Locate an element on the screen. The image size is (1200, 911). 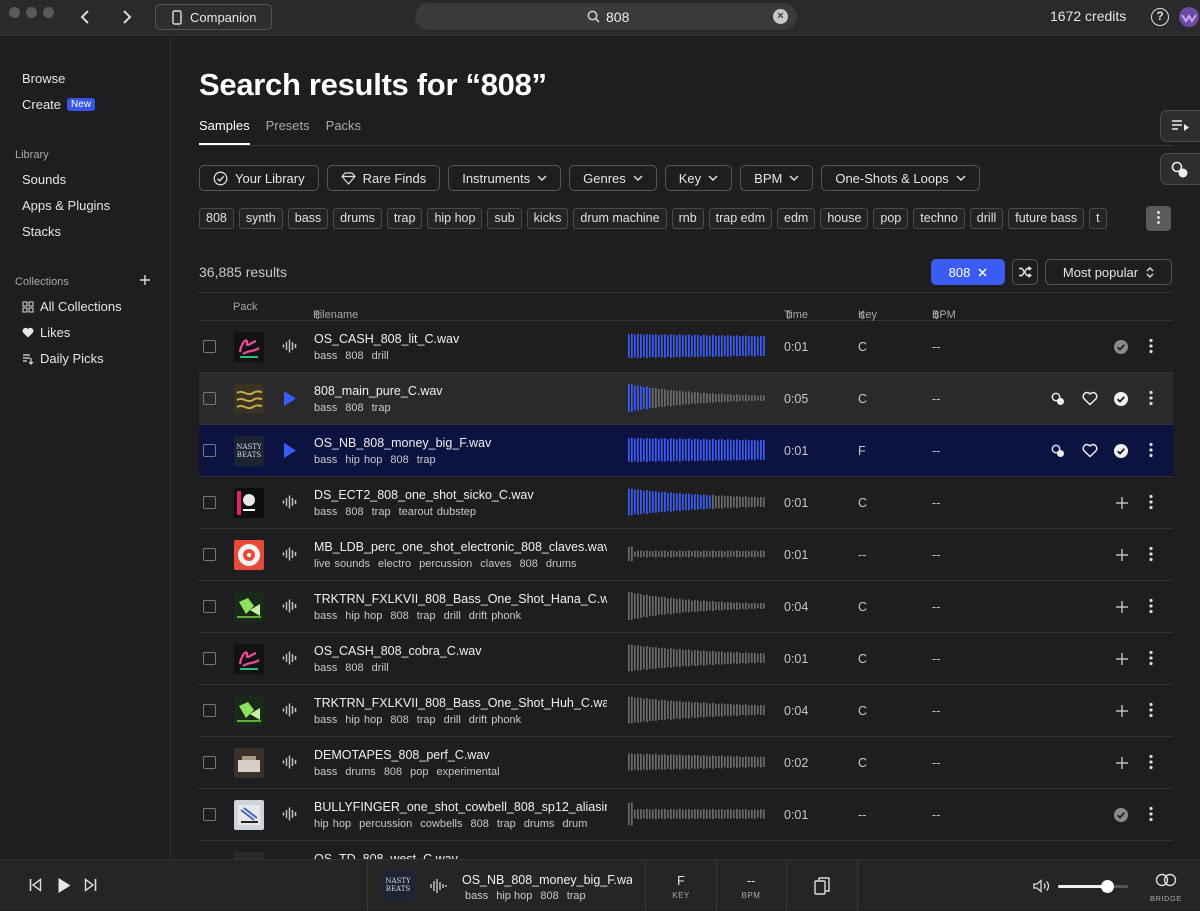
sample-filename: DS_ECT2_808_one_shot_sicko_C.wav is located at coordinates (460, 495).